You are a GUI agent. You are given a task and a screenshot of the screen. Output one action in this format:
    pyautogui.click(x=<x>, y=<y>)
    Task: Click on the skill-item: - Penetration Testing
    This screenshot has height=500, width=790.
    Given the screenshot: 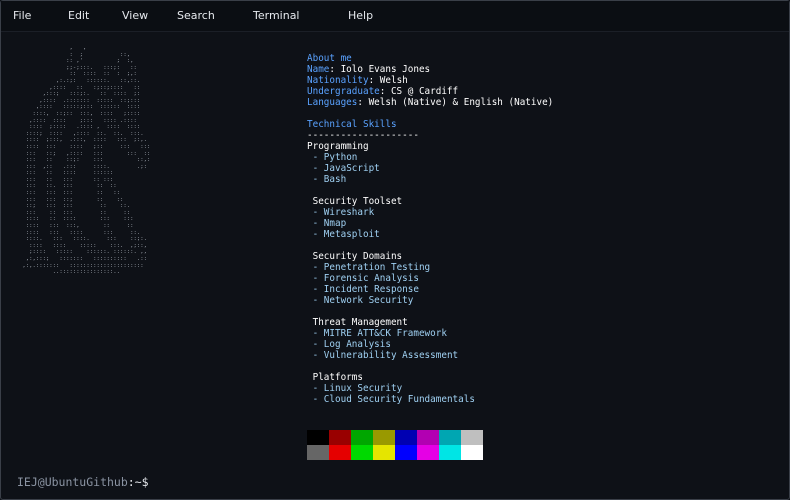 What is the action you would take?
    pyautogui.click(x=542, y=267)
    